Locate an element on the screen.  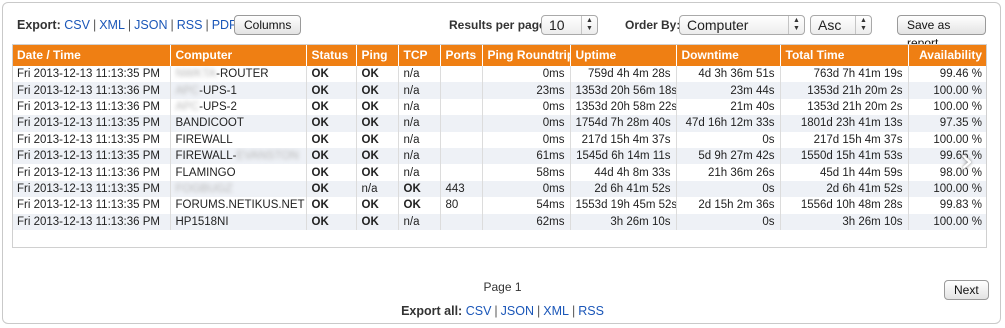
cell-ports: 443 is located at coordinates (461, 189).